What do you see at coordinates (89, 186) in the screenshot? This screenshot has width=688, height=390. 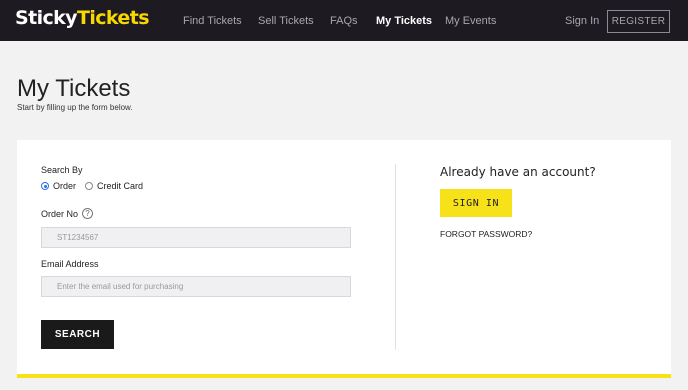 I see `radio-credit-card` at bounding box center [89, 186].